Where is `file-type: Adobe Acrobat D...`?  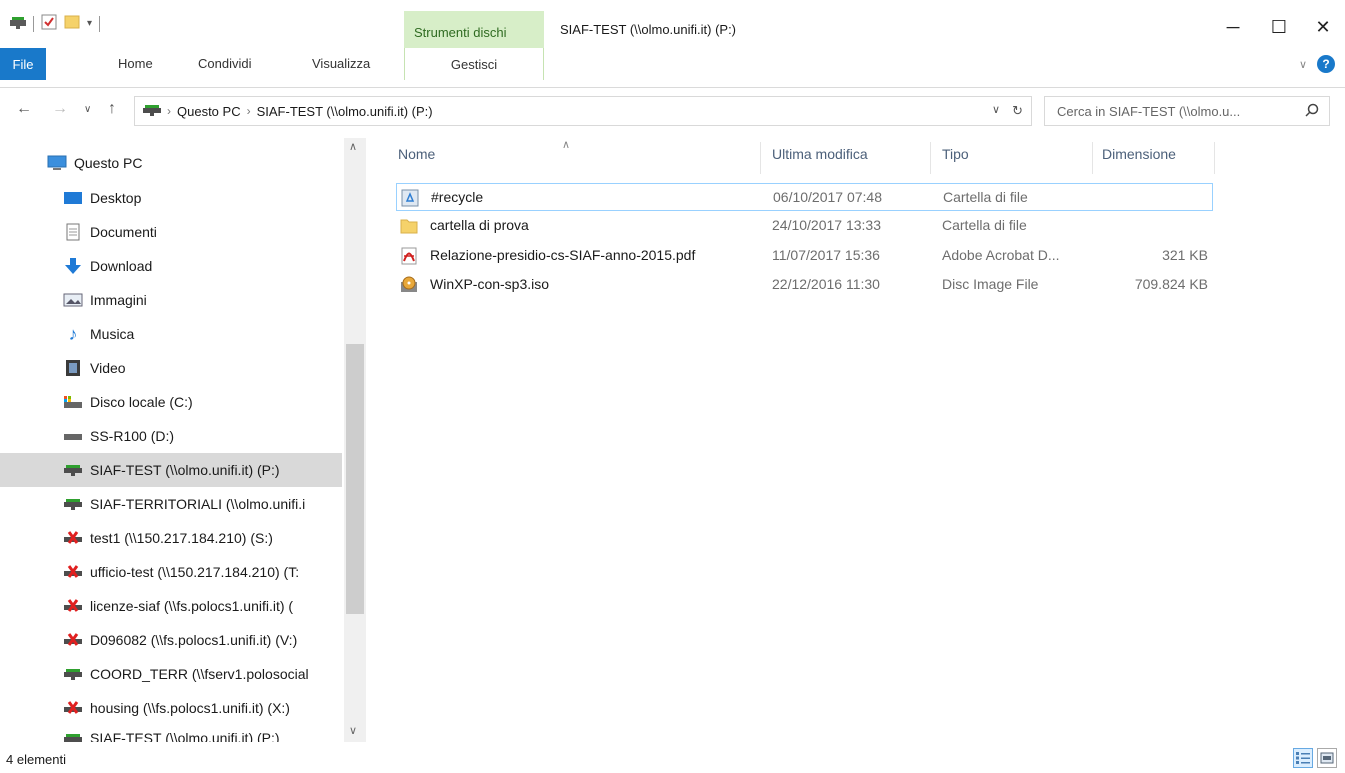
file-type: Adobe Acrobat D... is located at coordinates (1001, 255).